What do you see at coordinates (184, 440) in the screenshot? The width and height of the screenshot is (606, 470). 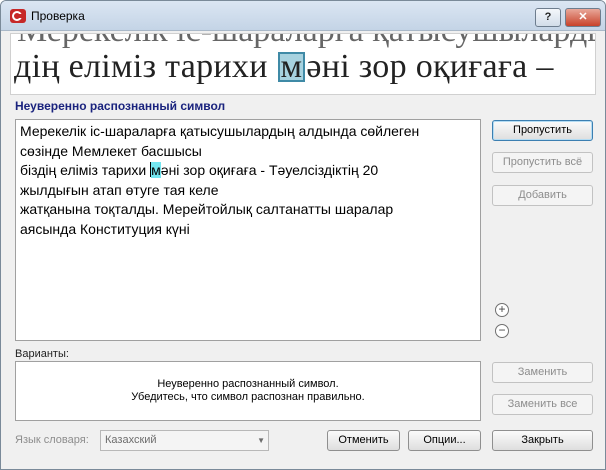 I see `dictionary-language-select: Казахский ▼` at bounding box center [184, 440].